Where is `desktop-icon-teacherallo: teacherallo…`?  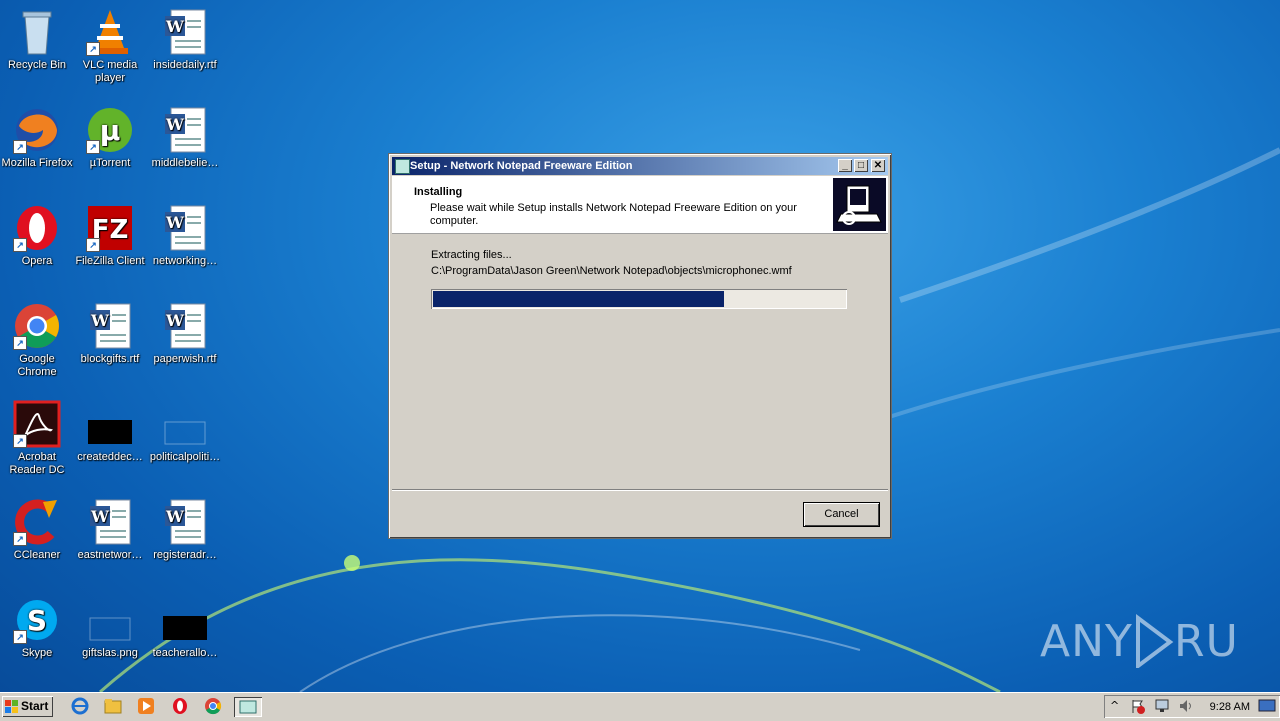
desktop-icon-teacherallo: teacherallo… is located at coordinates (185, 628).